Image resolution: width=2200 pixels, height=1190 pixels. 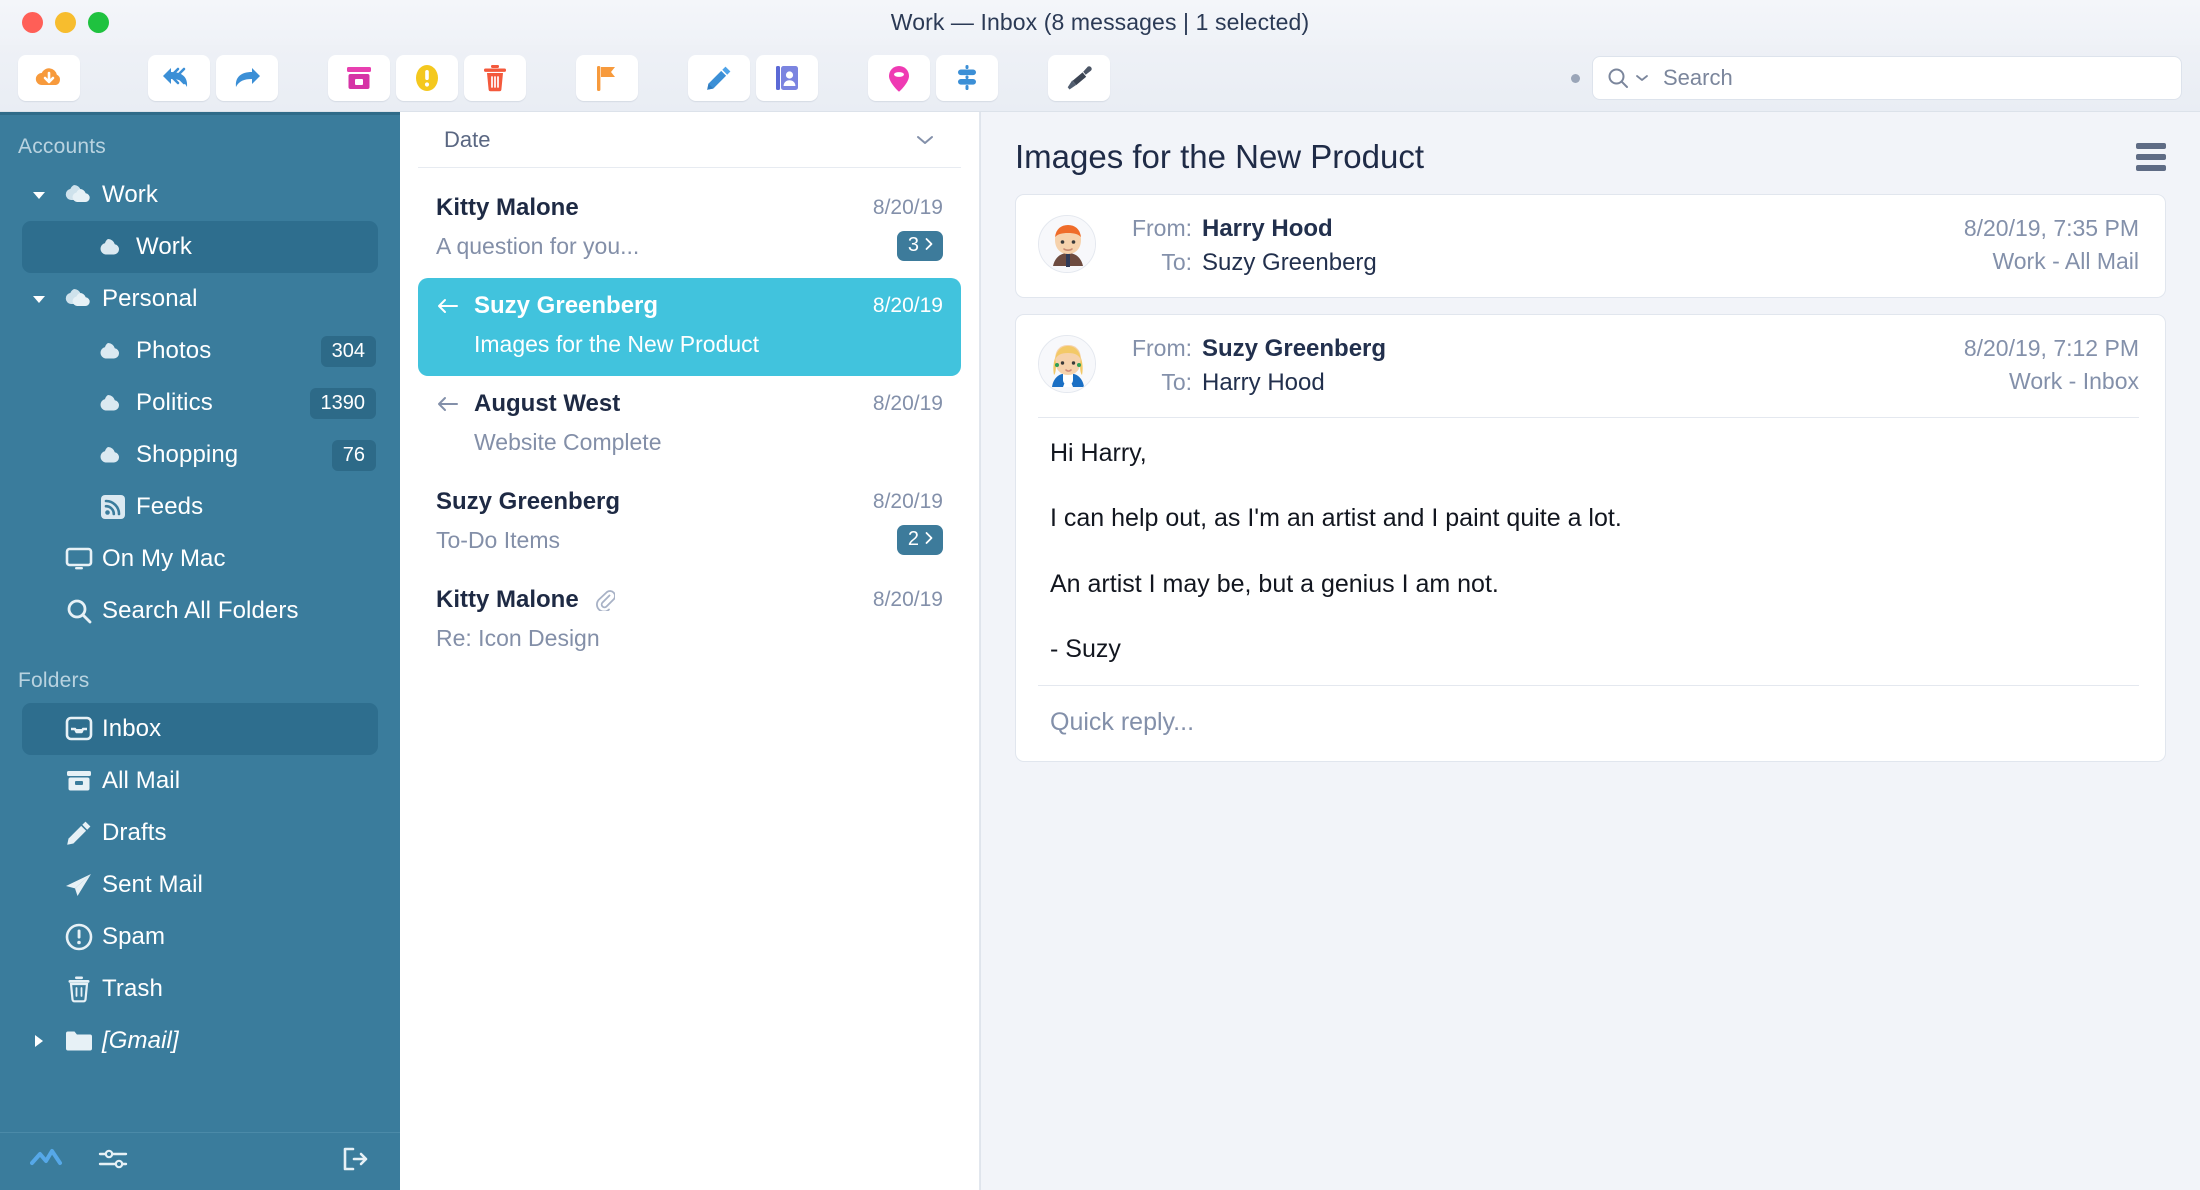 I want to click on search-input: Search, so click(x=1887, y=78).